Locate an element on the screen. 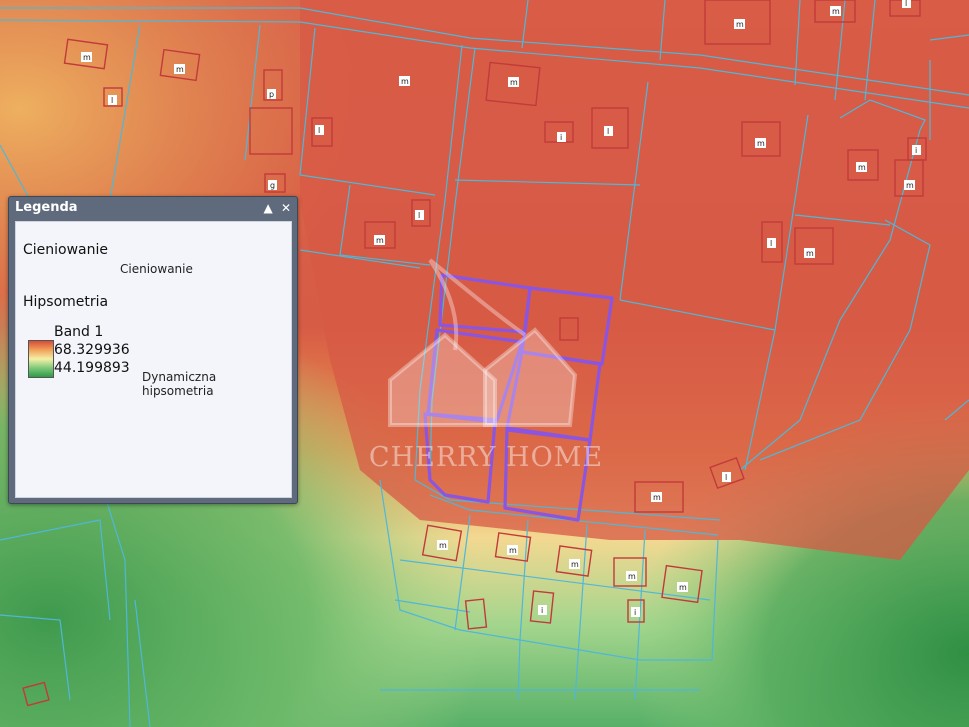 The width and height of the screenshot is (969, 727). layer-shading-title: Cieniowanie is located at coordinates (66, 250).